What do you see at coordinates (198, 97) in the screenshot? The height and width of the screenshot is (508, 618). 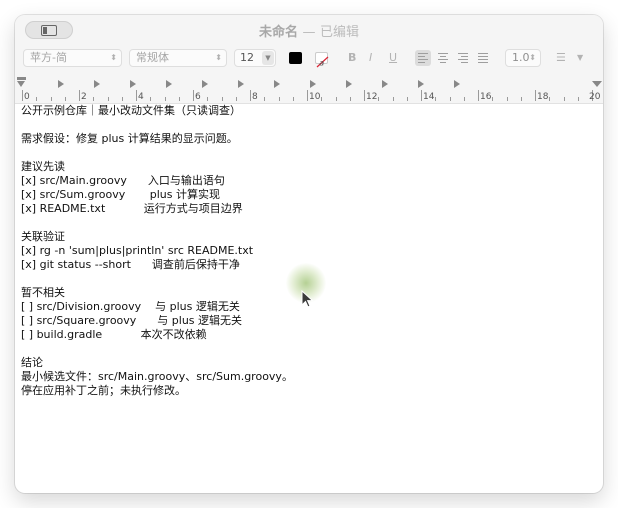 I see `ruler-number: 6` at bounding box center [198, 97].